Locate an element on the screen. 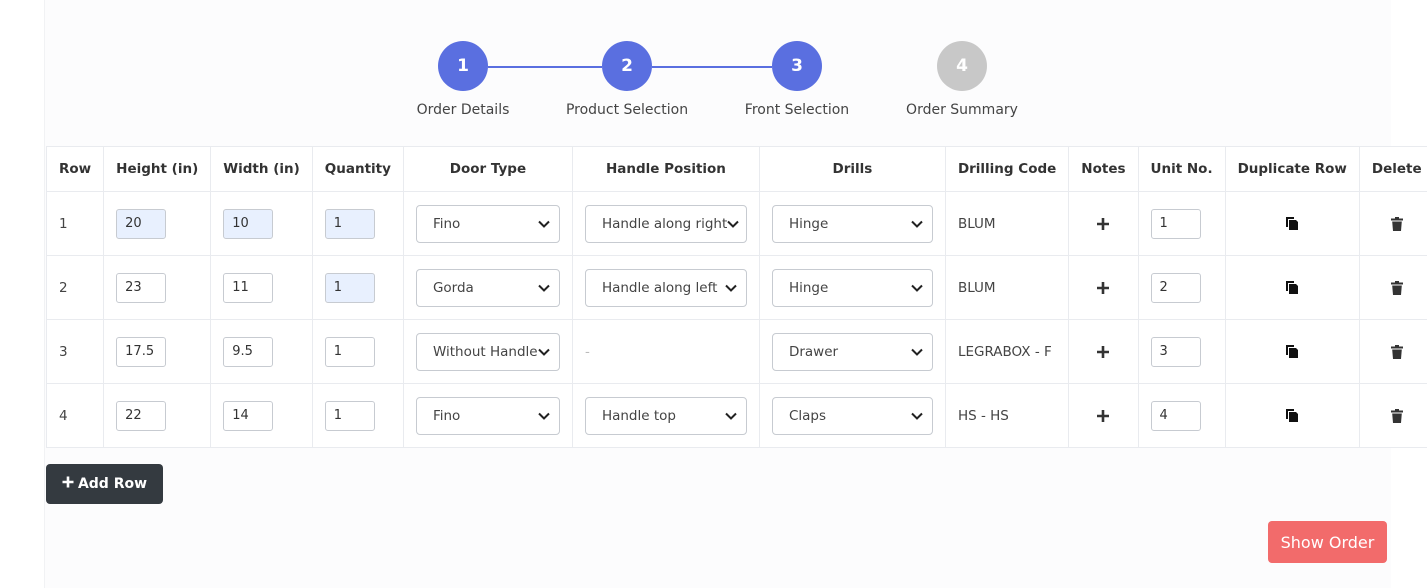 Image resolution: width=1427 pixels, height=588 pixels. step-4-label: Order Summary is located at coordinates (962, 110).